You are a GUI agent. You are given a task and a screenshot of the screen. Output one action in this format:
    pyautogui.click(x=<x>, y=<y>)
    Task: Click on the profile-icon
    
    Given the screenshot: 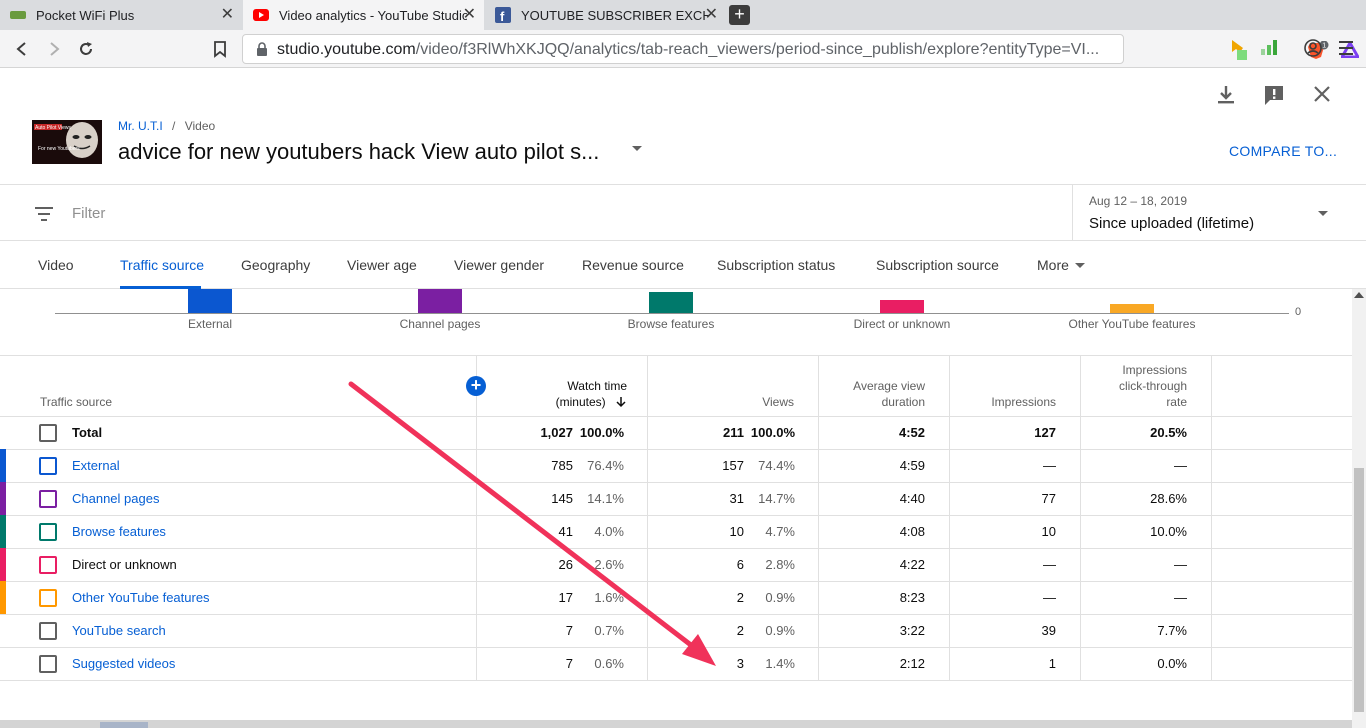 What is the action you would take?
    pyautogui.click(x=1313, y=50)
    